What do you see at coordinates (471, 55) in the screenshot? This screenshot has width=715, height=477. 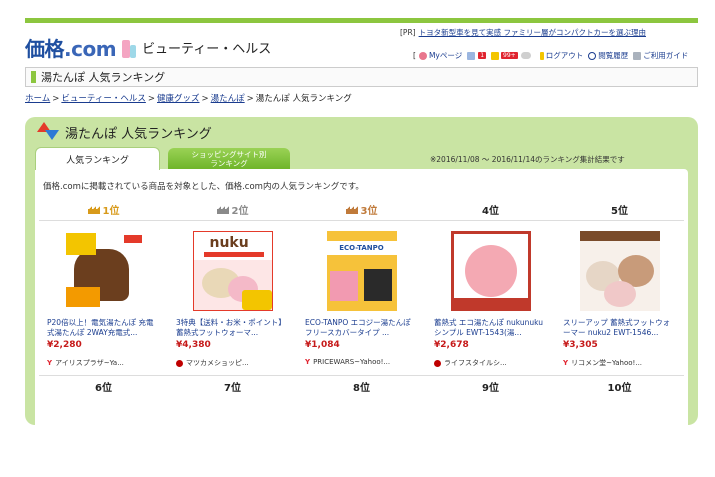 I see `person-icon` at bounding box center [471, 55].